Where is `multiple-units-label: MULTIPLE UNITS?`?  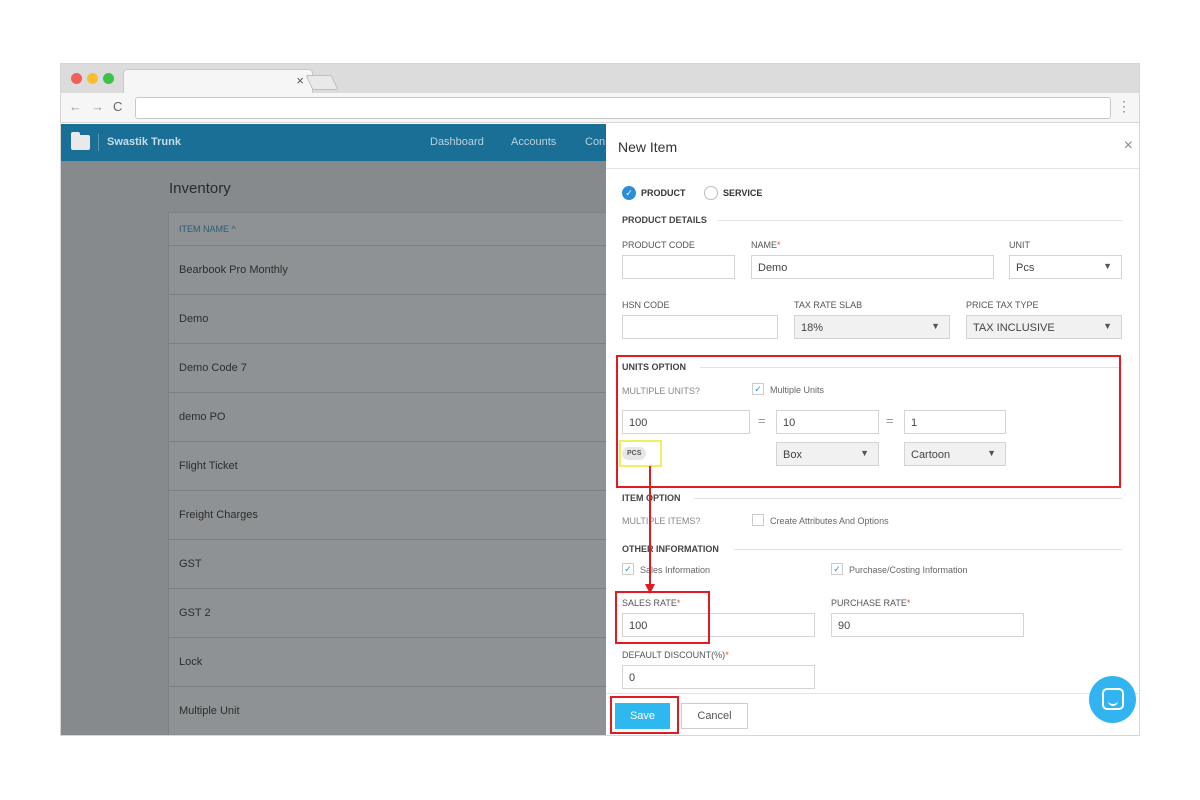
multiple-units-label: MULTIPLE UNITS? is located at coordinates (661, 391).